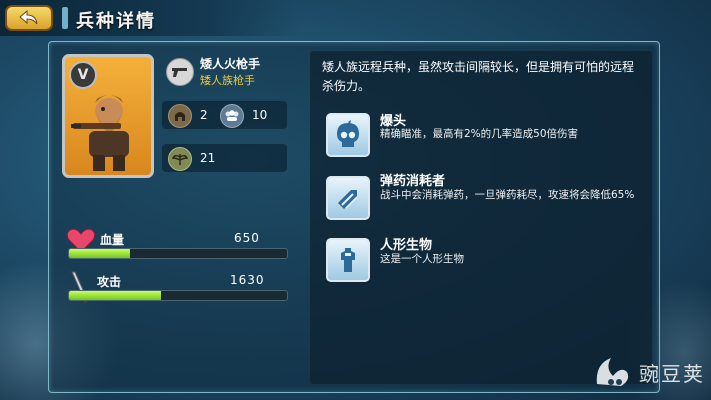  What do you see at coordinates (348, 260) in the screenshot?
I see `humanoid-icon` at bounding box center [348, 260].